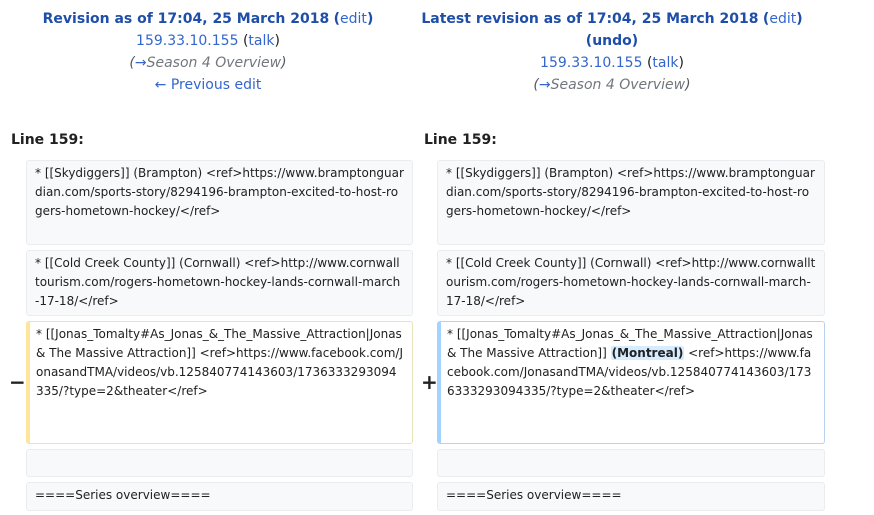  I want to click on old-revision-section-arrow: →, so click(141, 63).